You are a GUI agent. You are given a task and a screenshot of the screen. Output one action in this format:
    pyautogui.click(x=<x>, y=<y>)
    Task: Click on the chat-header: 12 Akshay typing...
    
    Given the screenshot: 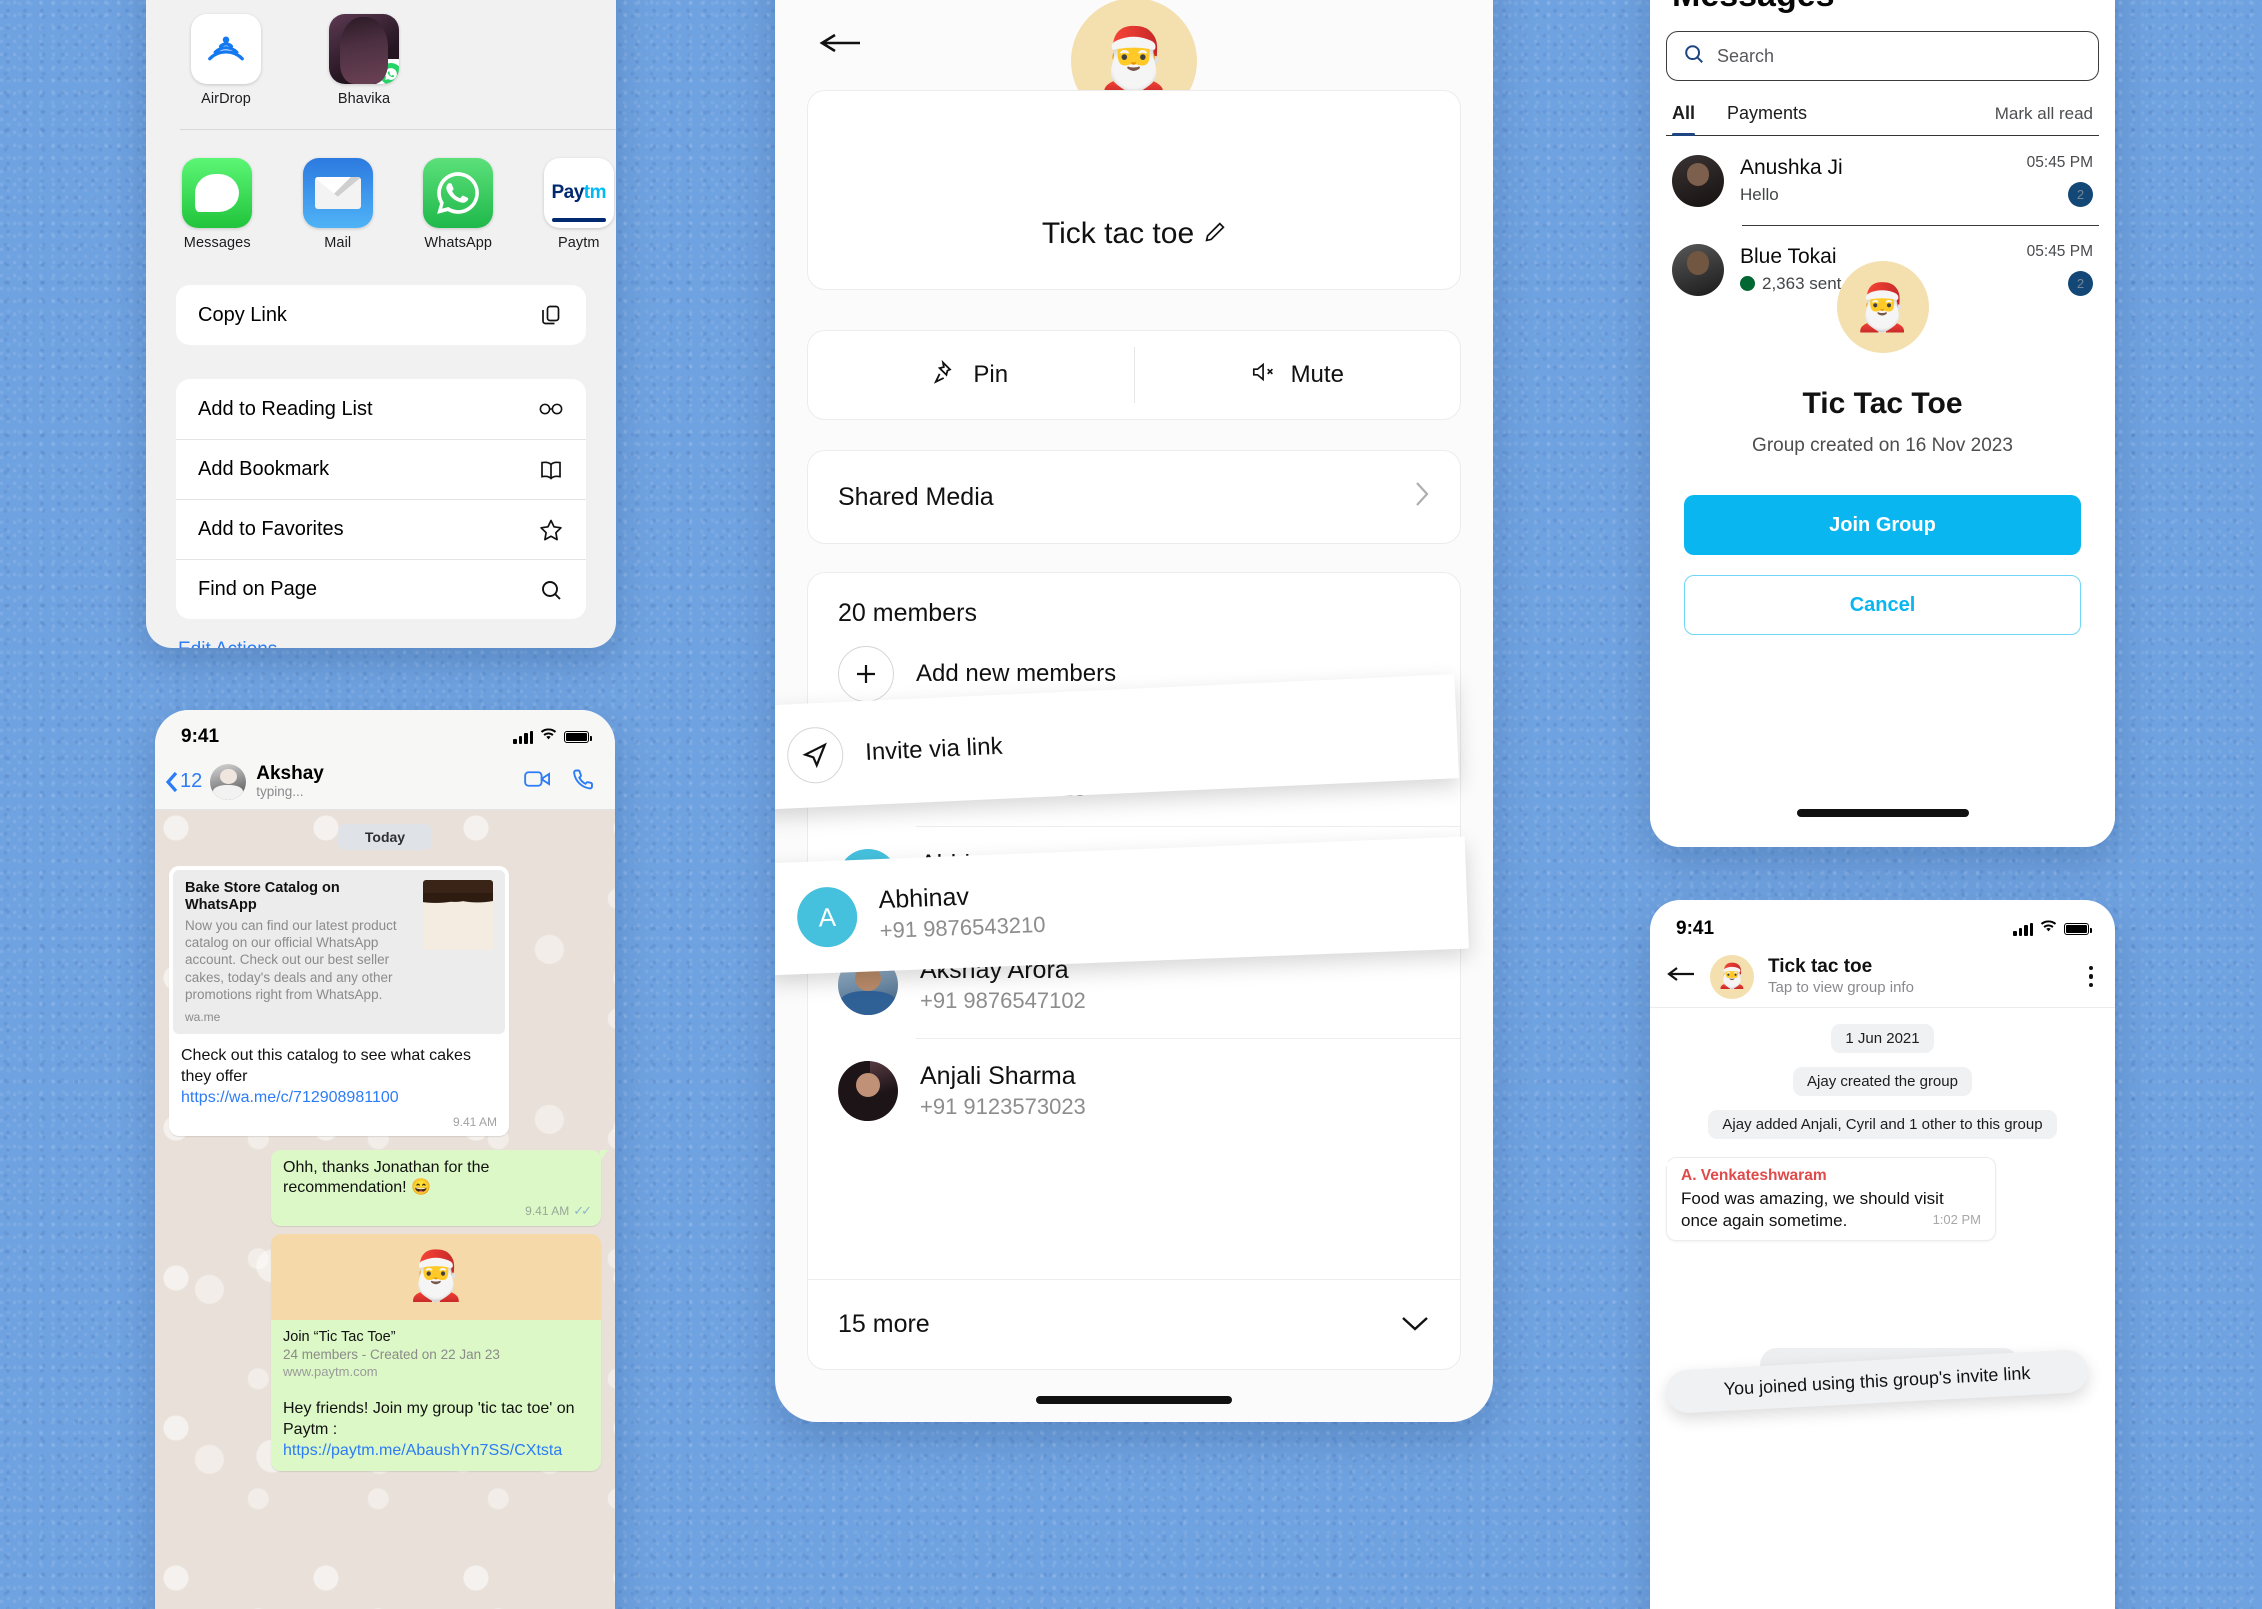 What is the action you would take?
    pyautogui.click(x=385, y=782)
    